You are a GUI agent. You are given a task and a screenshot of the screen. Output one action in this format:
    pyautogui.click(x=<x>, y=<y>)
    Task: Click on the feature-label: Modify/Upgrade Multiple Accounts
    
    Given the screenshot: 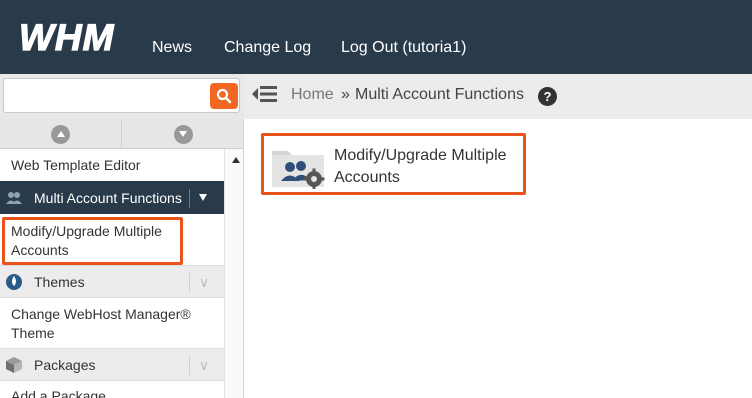 What is the action you would take?
    pyautogui.click(x=420, y=166)
    